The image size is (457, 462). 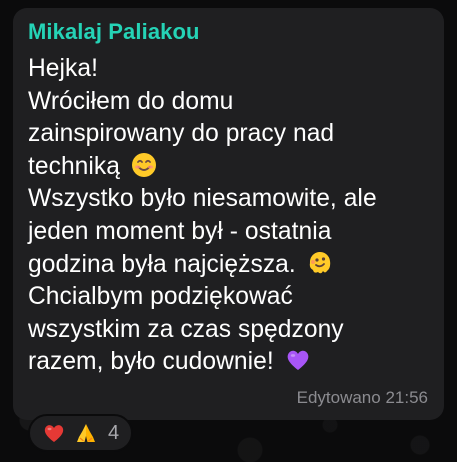 I want to click on message-line: wszystkim za czas spędzony, so click(x=186, y=329).